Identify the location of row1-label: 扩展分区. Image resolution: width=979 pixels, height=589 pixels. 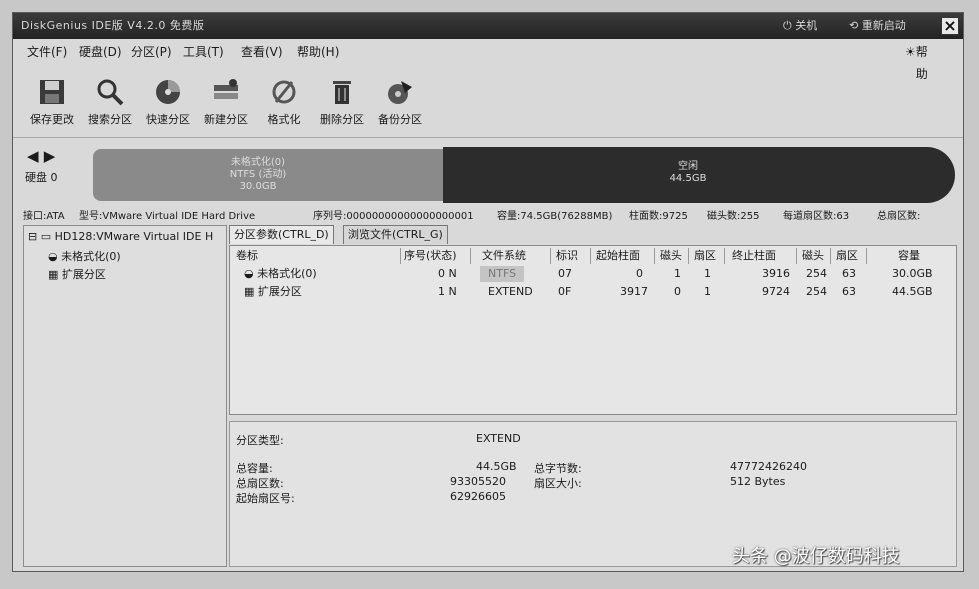
(279, 291).